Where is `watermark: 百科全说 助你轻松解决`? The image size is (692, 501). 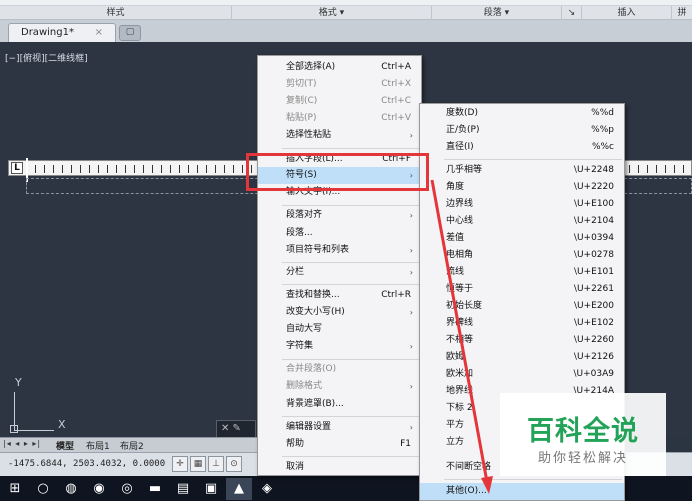 watermark: 百科全说 助你轻松解决 is located at coordinates (583, 434).